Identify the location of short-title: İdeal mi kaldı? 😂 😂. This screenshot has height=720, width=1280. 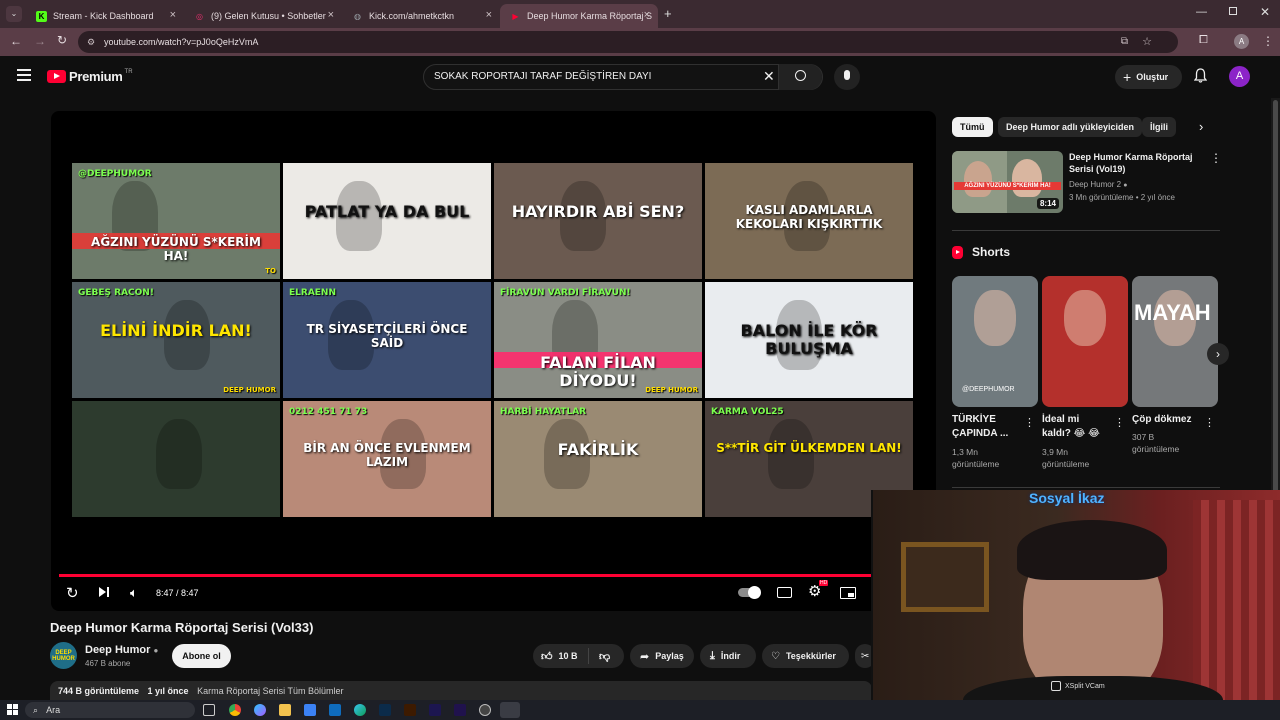
(1074, 427).